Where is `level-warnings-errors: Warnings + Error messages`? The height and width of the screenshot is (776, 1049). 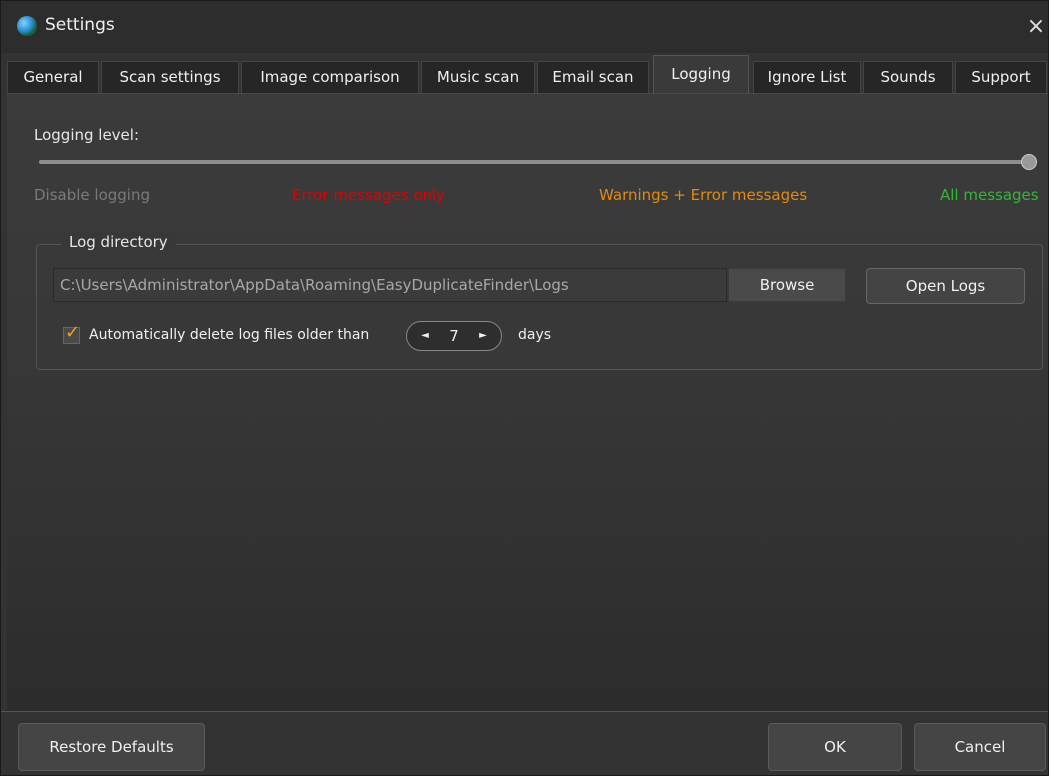 level-warnings-errors: Warnings + Error messages is located at coordinates (703, 195).